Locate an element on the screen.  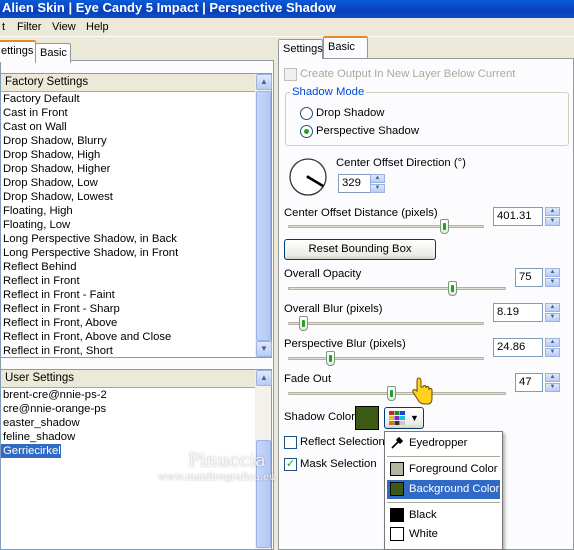
mask-selection-checkbox: ✓ is located at coordinates (290, 464).